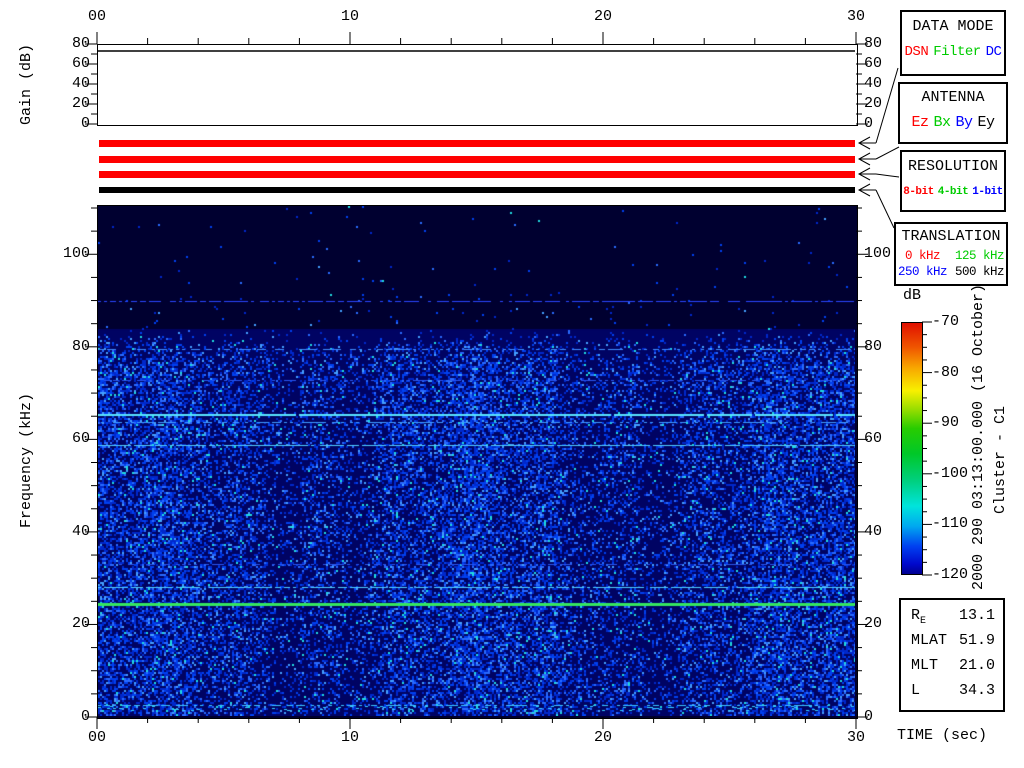 The image size is (1024, 768). Describe the element at coordinates (922, 256) in the screenshot. I see `translation-option-0khz: 0 kHz` at that location.